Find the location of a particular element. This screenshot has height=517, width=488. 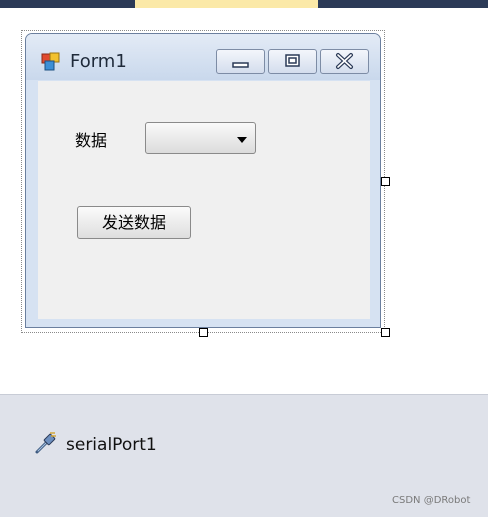

resize-handle-bottom-right is located at coordinates (385, 332).